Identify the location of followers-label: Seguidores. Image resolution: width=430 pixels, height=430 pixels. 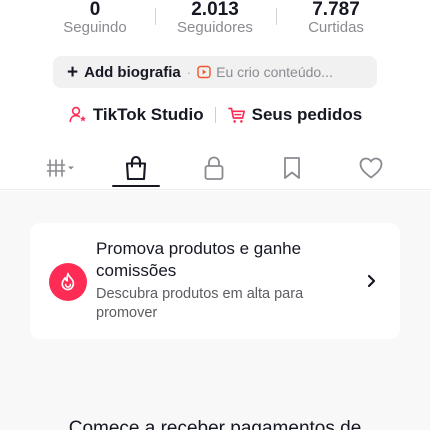
(215, 27).